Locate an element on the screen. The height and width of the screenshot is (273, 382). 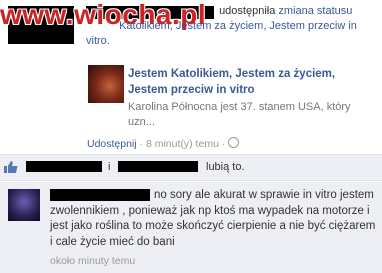
post-verb: udostępniła is located at coordinates (247, 11).